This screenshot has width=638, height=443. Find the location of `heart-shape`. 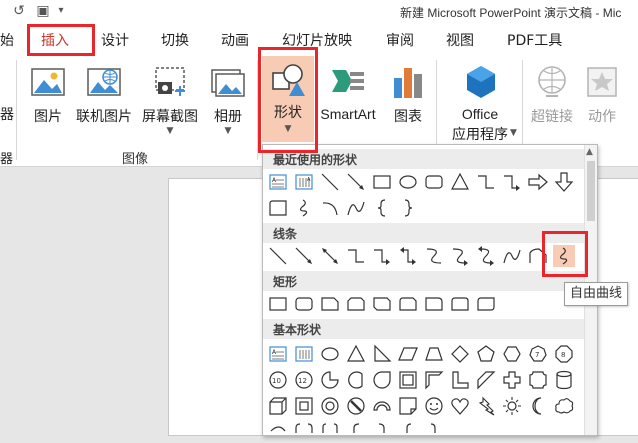

heart-shape is located at coordinates (460, 406).